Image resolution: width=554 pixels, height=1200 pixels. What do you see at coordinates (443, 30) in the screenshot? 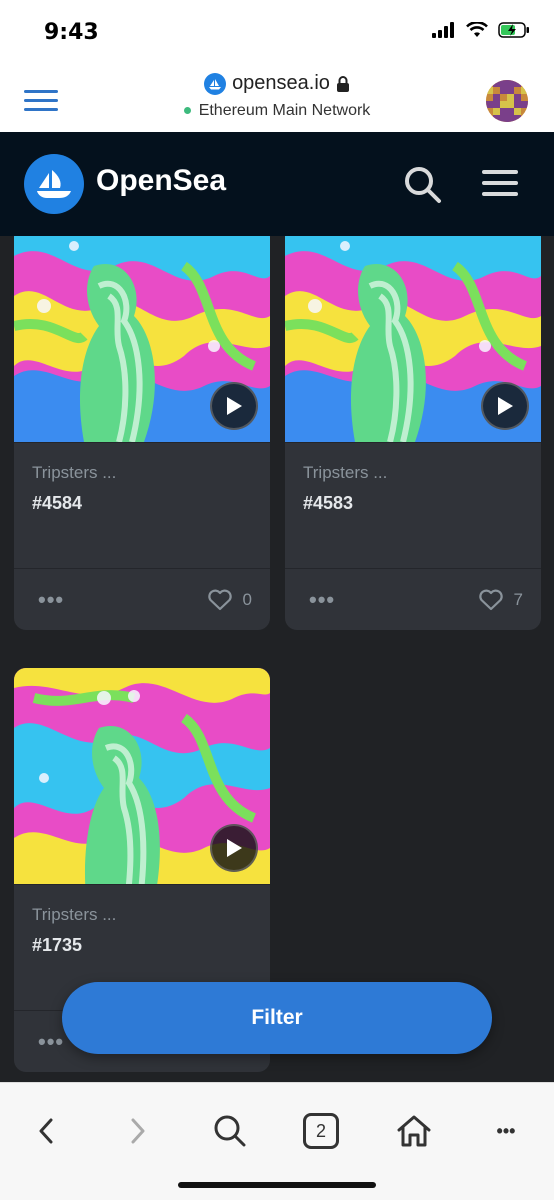
I see `signal-icon` at bounding box center [443, 30].